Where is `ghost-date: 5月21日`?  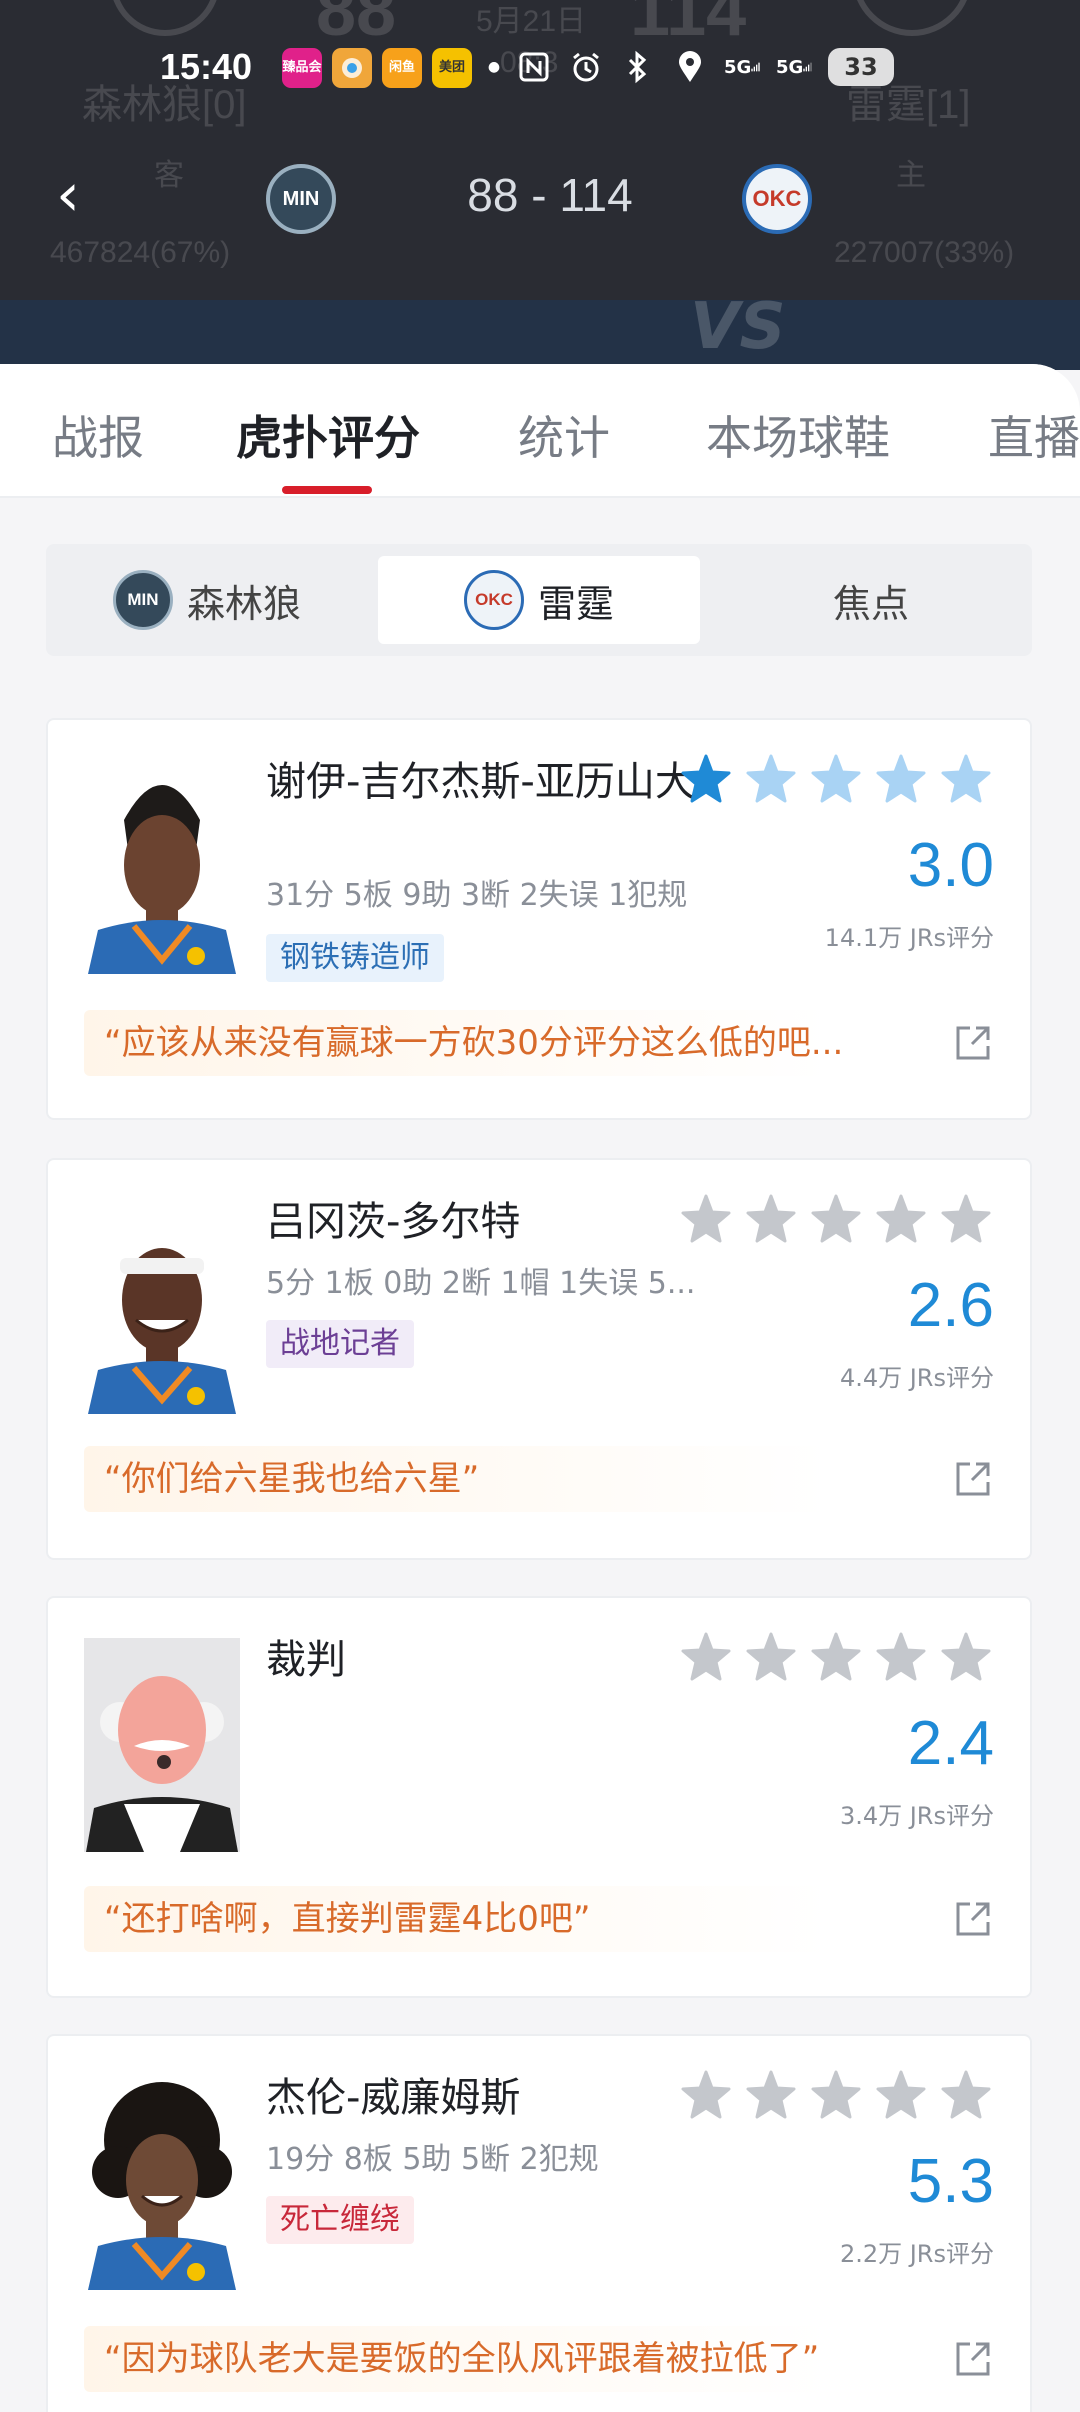 ghost-date: 5月21日 is located at coordinates (531, 21).